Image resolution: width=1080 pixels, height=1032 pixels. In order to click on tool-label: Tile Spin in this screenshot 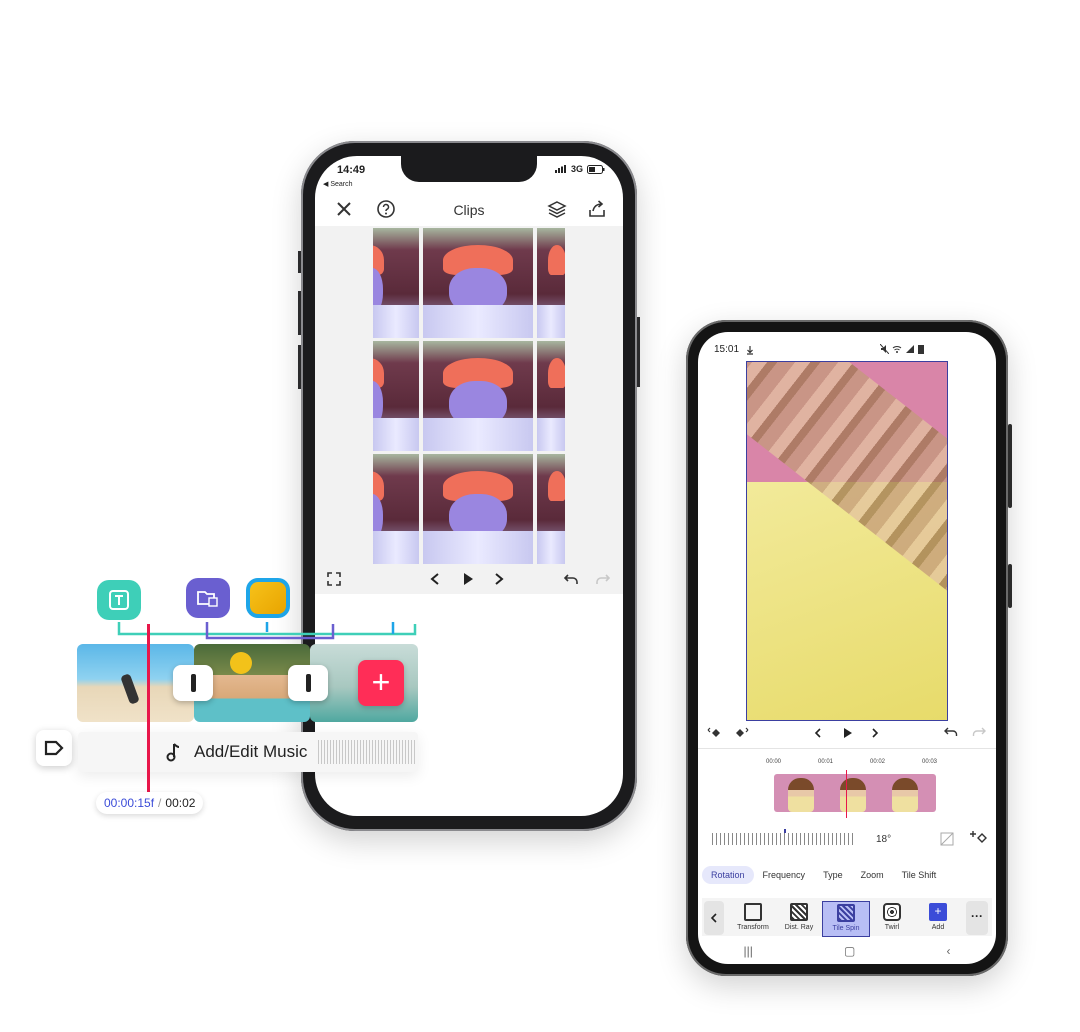, I will do `click(846, 928)`.